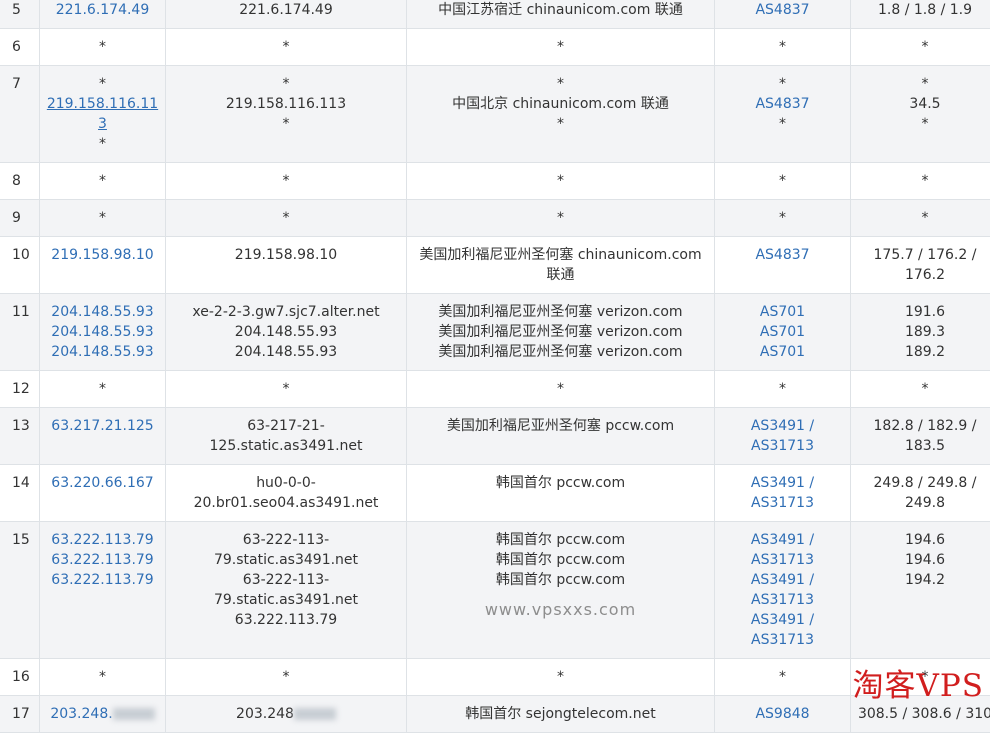 Image resolution: width=990 pixels, height=733 pixels. I want to click on loc-value: *, so click(560, 218).